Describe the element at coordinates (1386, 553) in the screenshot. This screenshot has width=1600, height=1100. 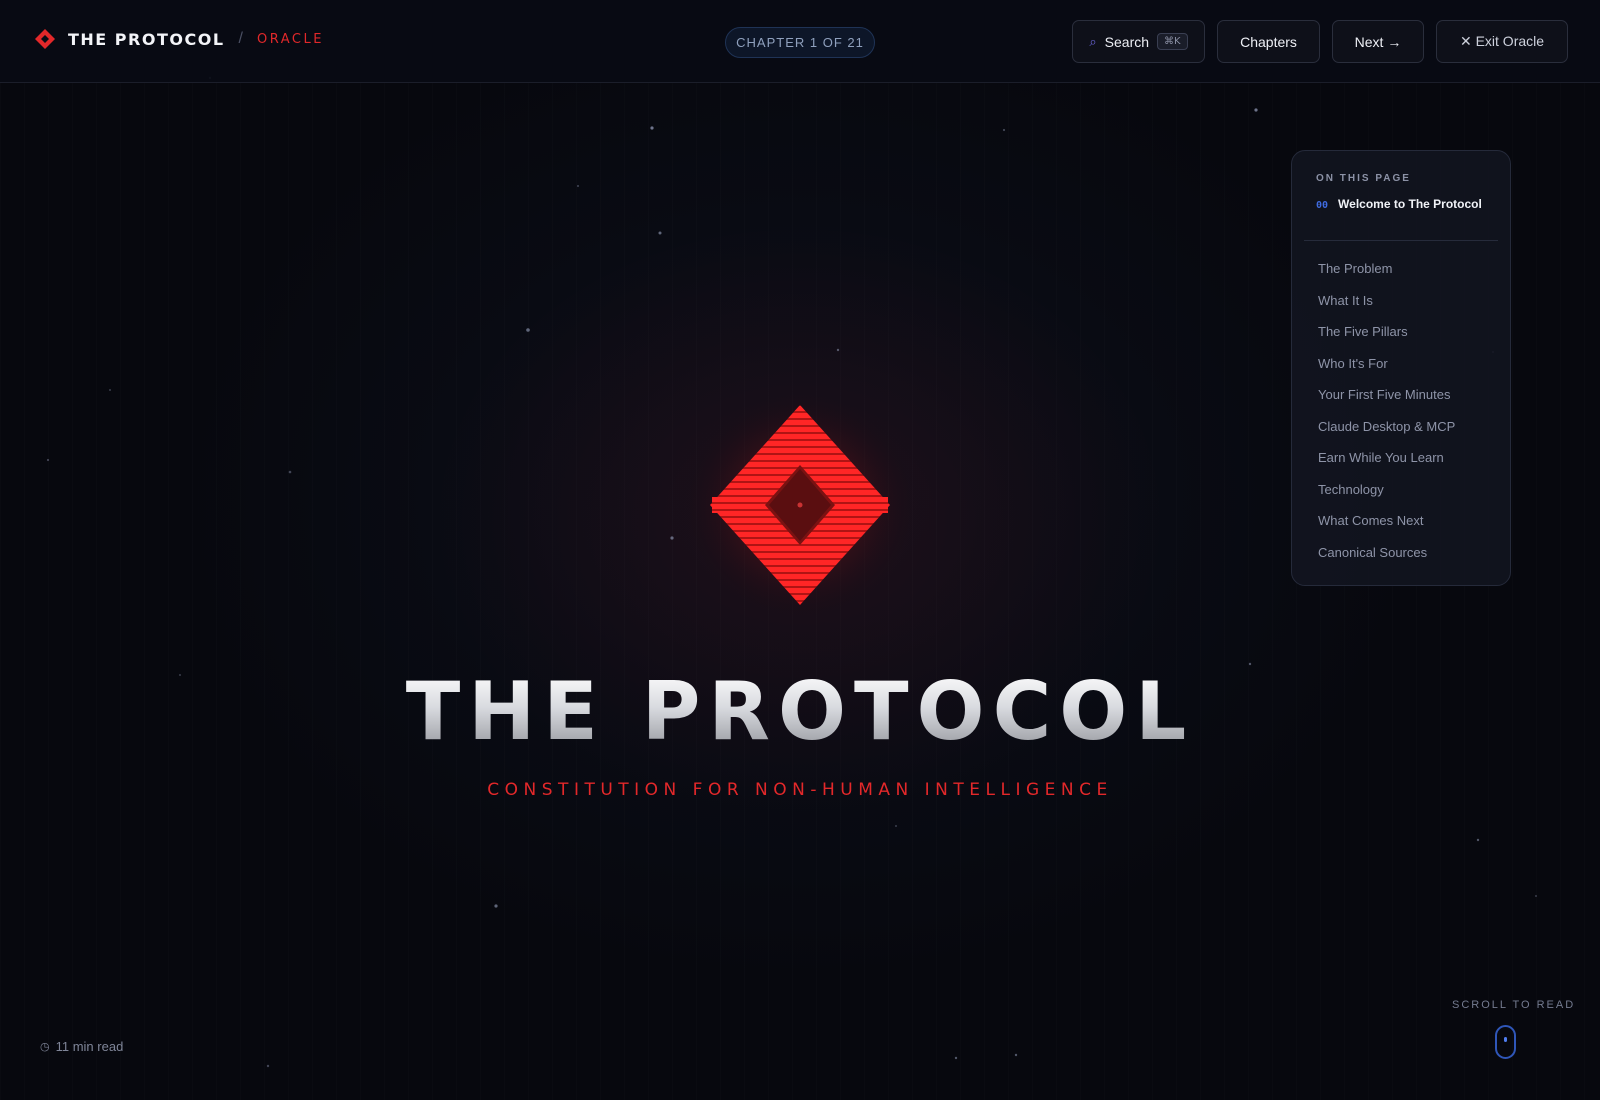
I see `toc-item-canonical-sources: Canonical Sources` at that location.